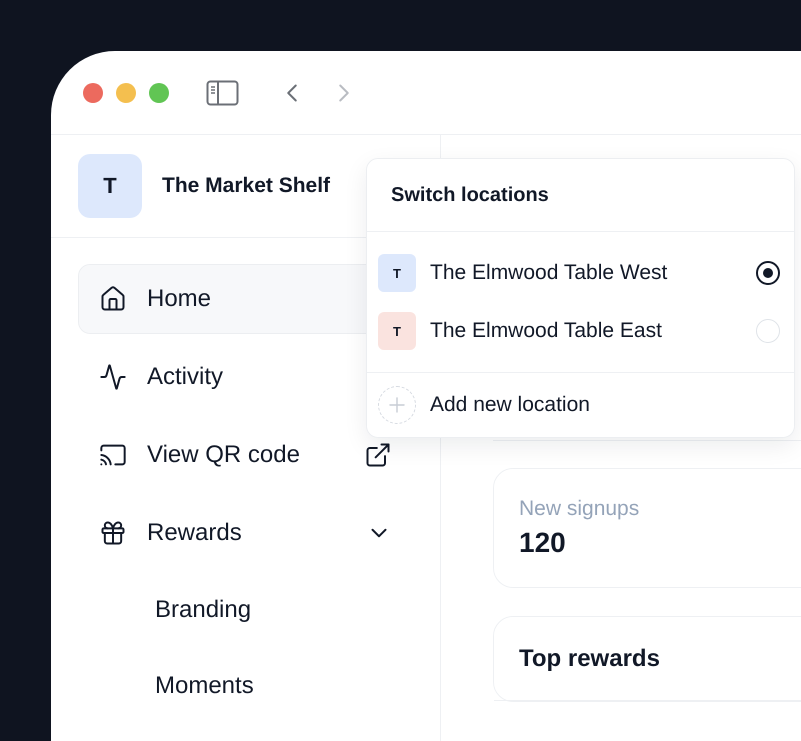 The image size is (801, 741). I want to click on external-link-icon, so click(378, 455).